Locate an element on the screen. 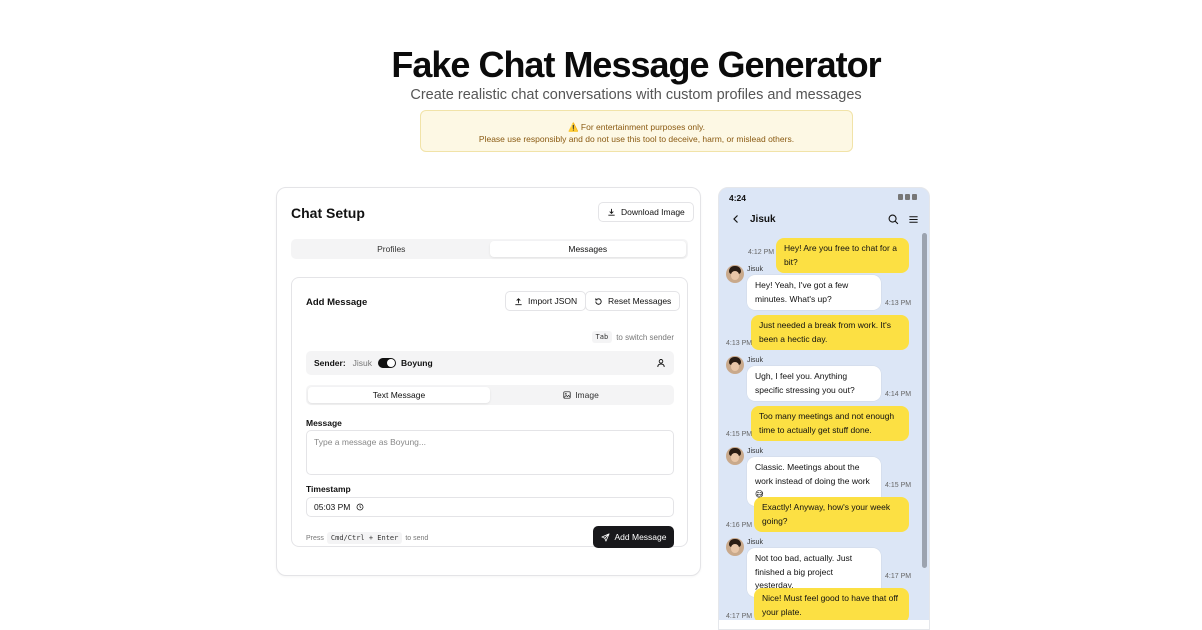  send-shortcut-hint: Press Cmd/Ctrl + Enter to send is located at coordinates (367, 538).